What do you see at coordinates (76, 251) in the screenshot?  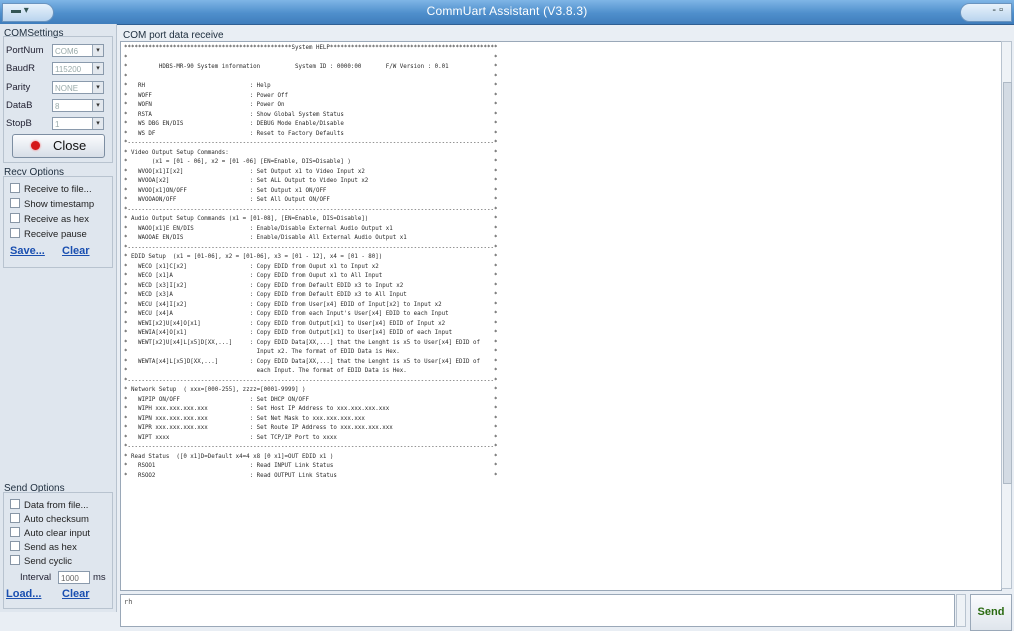 I see `recv-clear-link: Clear` at bounding box center [76, 251].